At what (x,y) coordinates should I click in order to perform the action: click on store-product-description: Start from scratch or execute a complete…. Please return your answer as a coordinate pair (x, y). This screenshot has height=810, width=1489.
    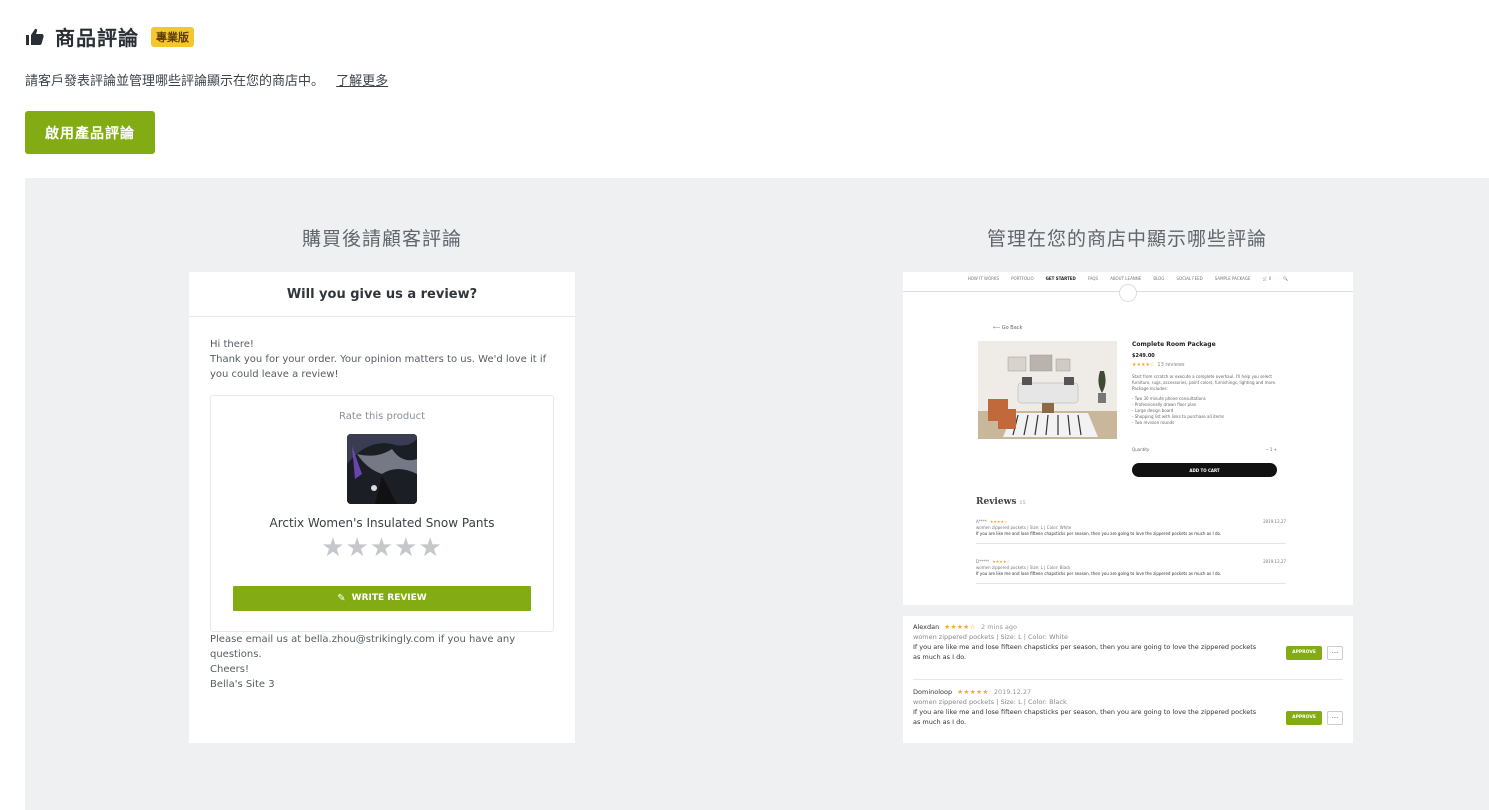
    Looking at the image, I should click on (1207, 400).